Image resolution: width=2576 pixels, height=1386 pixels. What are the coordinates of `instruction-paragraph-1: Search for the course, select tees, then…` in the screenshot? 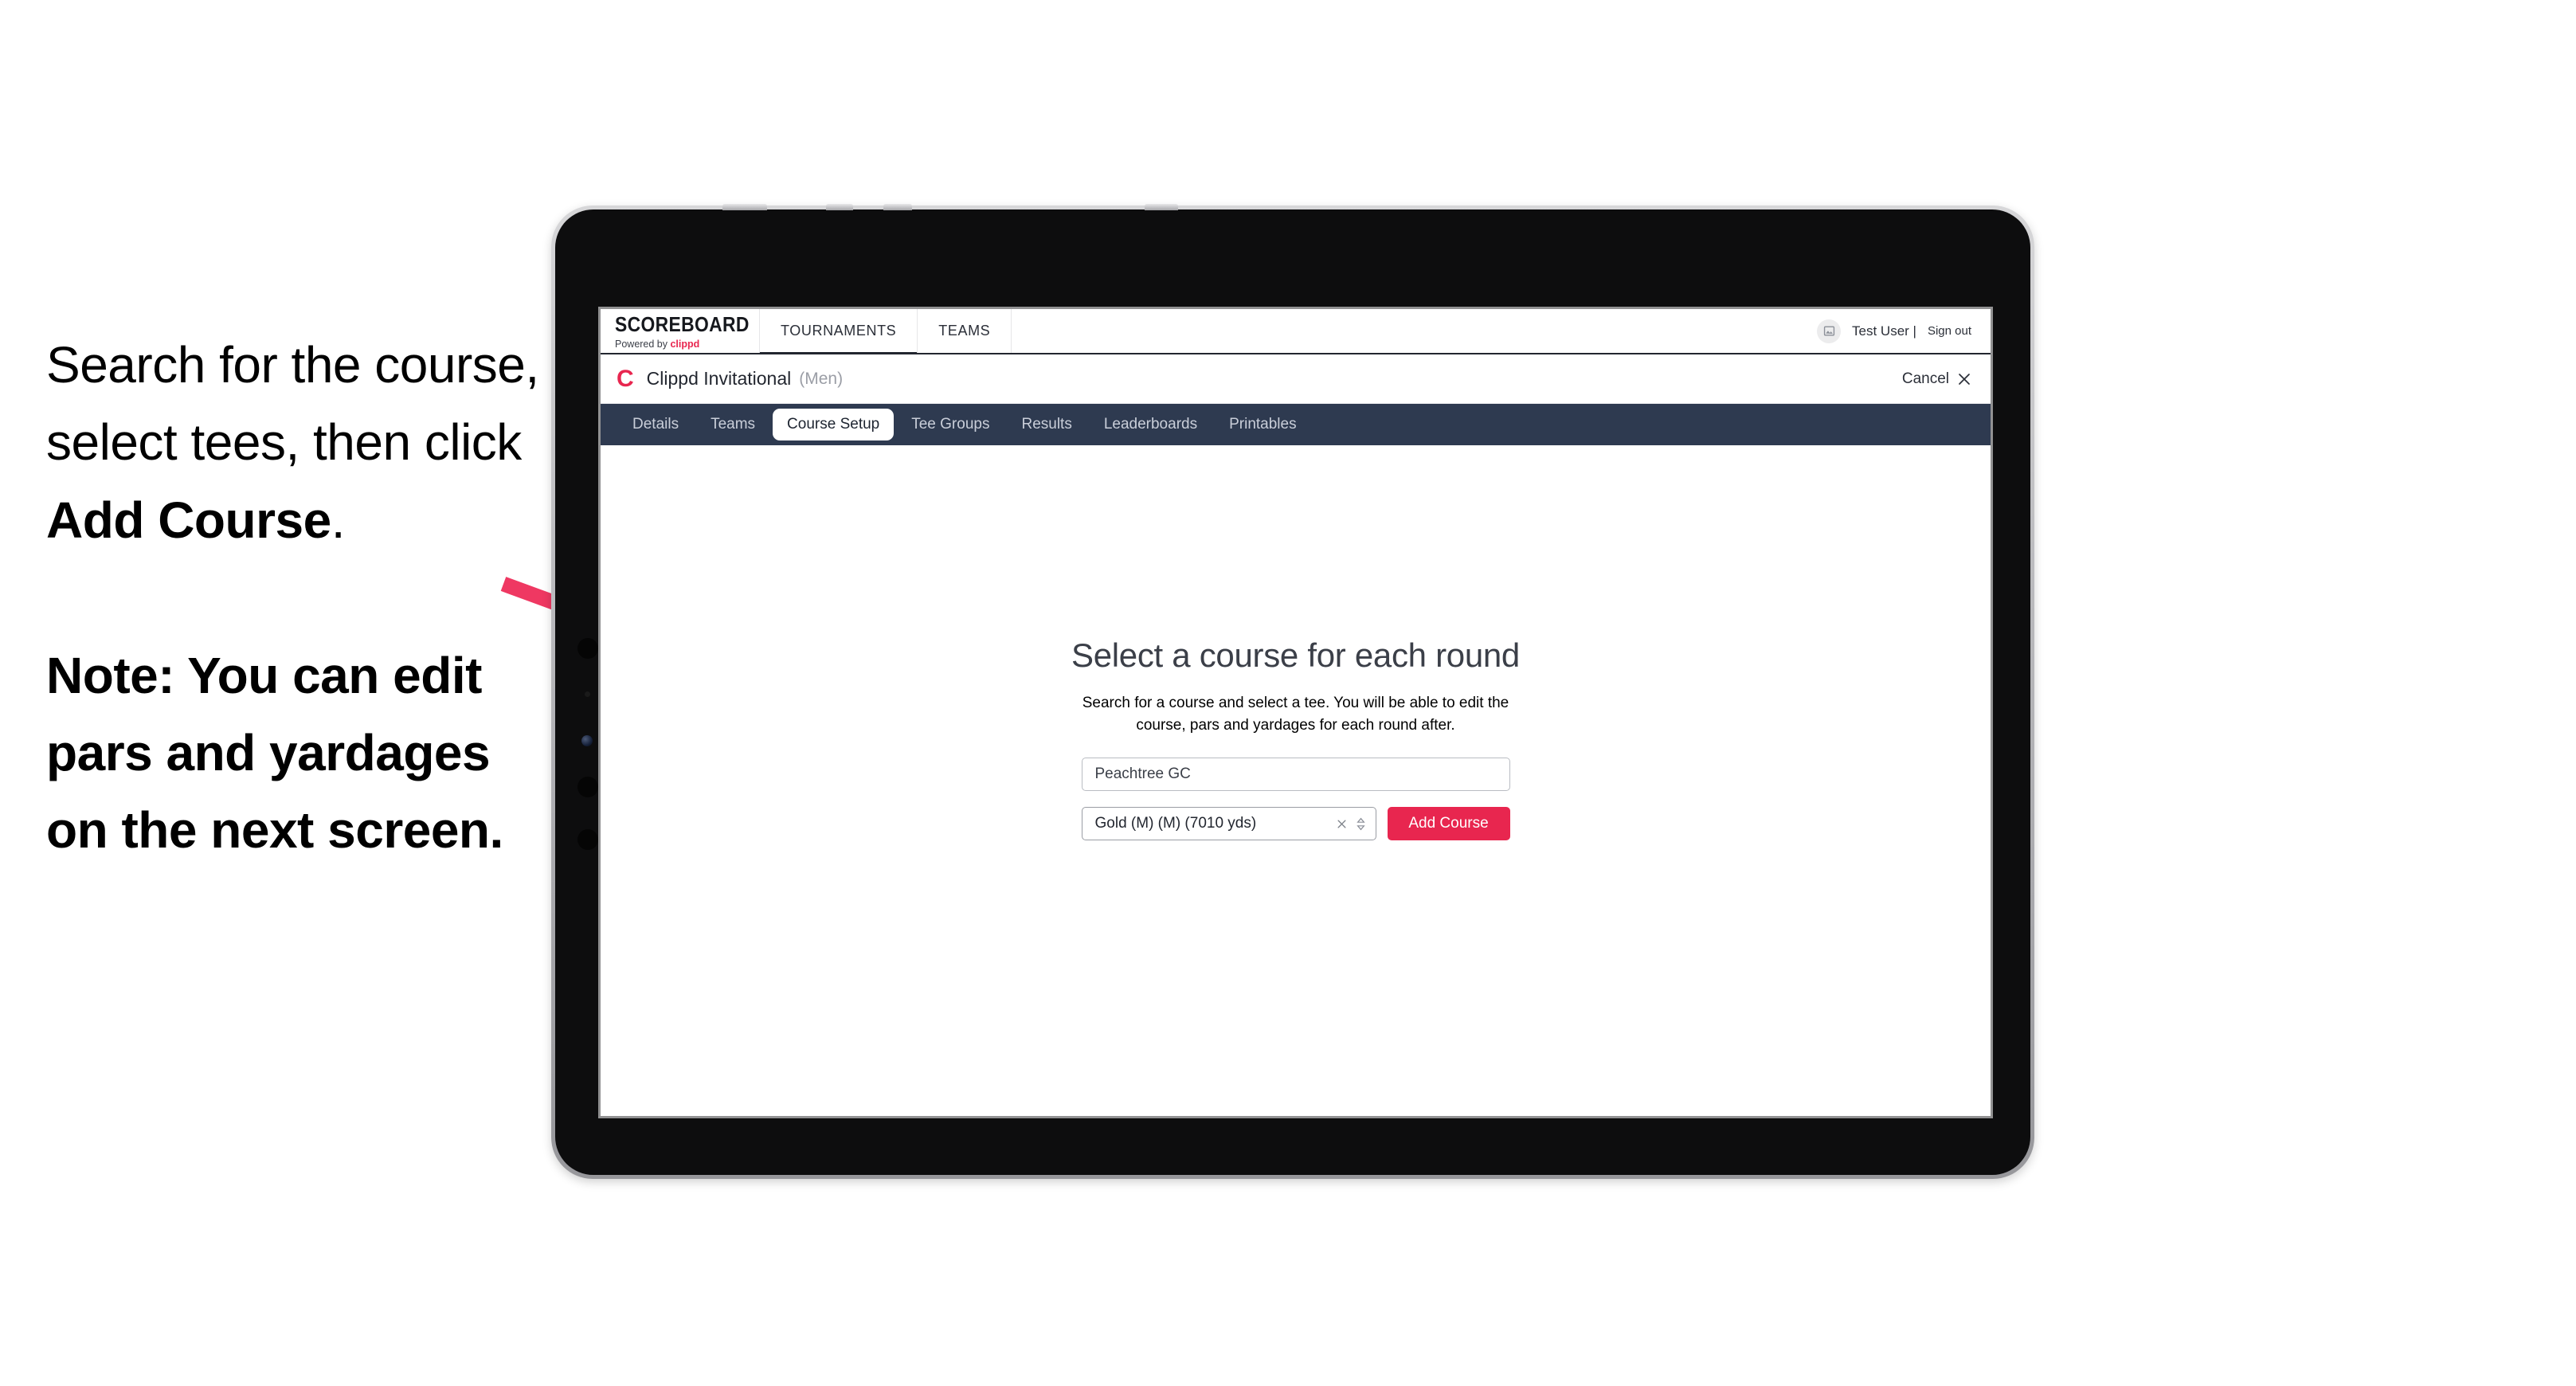 It's located at (293, 443).